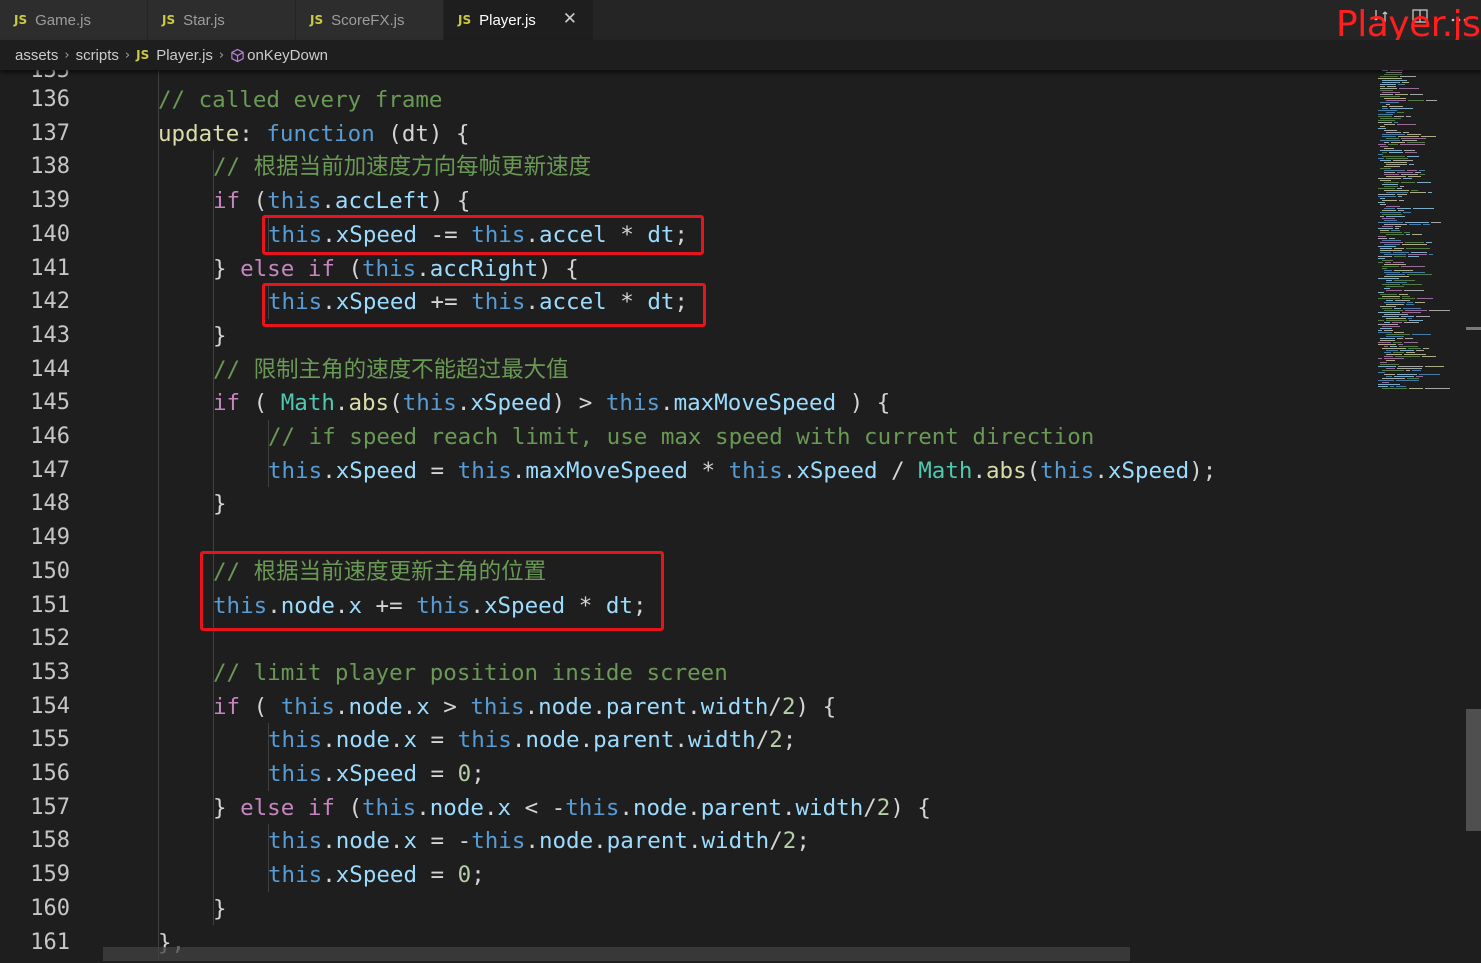  I want to click on code-token: 2, so click(789, 841).